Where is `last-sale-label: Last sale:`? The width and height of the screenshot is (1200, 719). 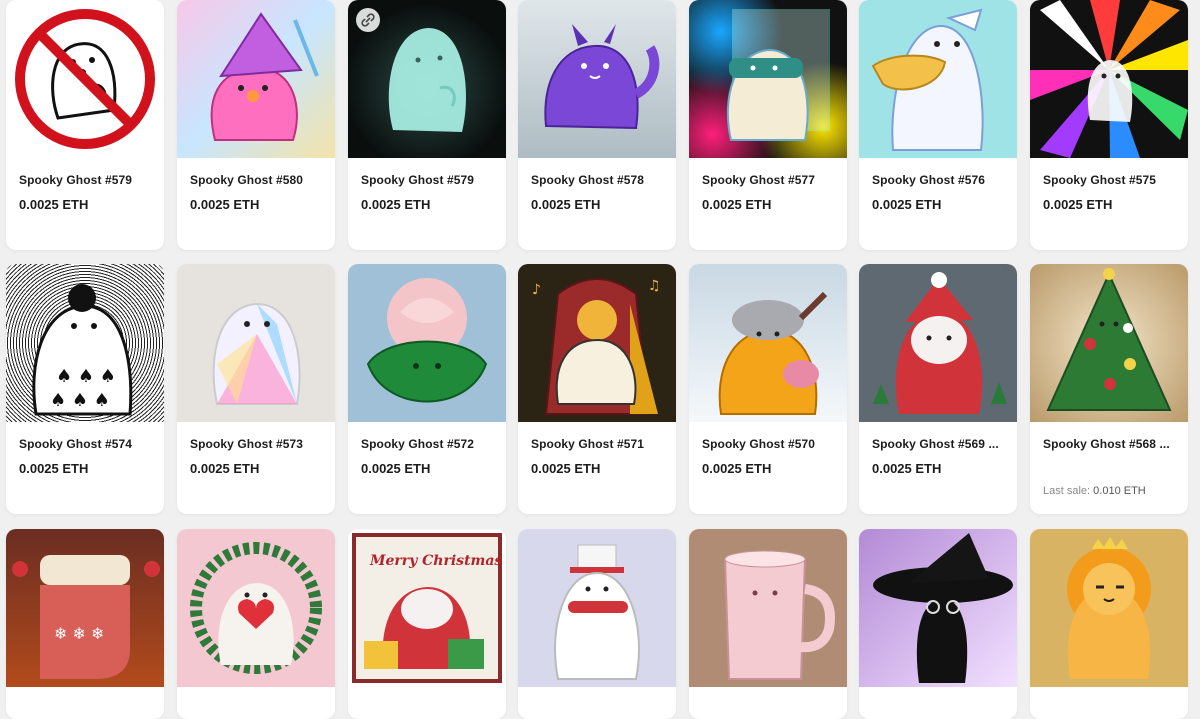 last-sale-label: Last sale: is located at coordinates (1067, 491).